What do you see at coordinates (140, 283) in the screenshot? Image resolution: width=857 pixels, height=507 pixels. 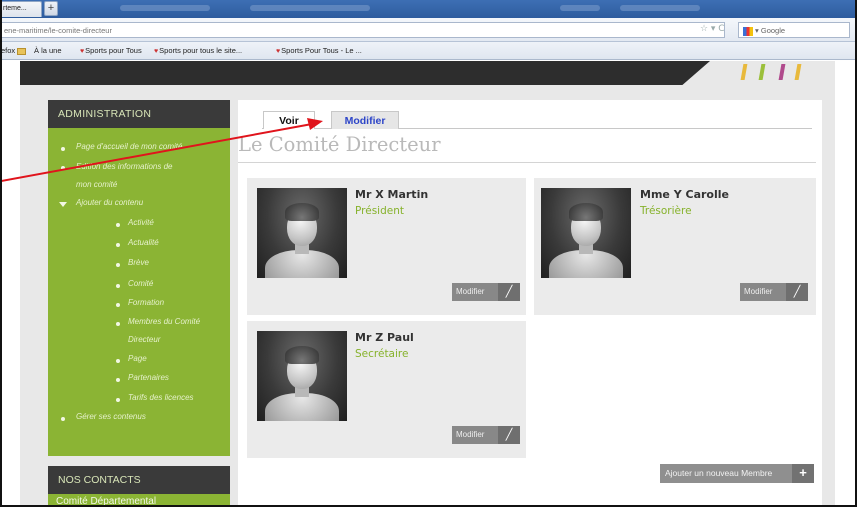 I see `submenu-item-comite: Comité` at bounding box center [140, 283].